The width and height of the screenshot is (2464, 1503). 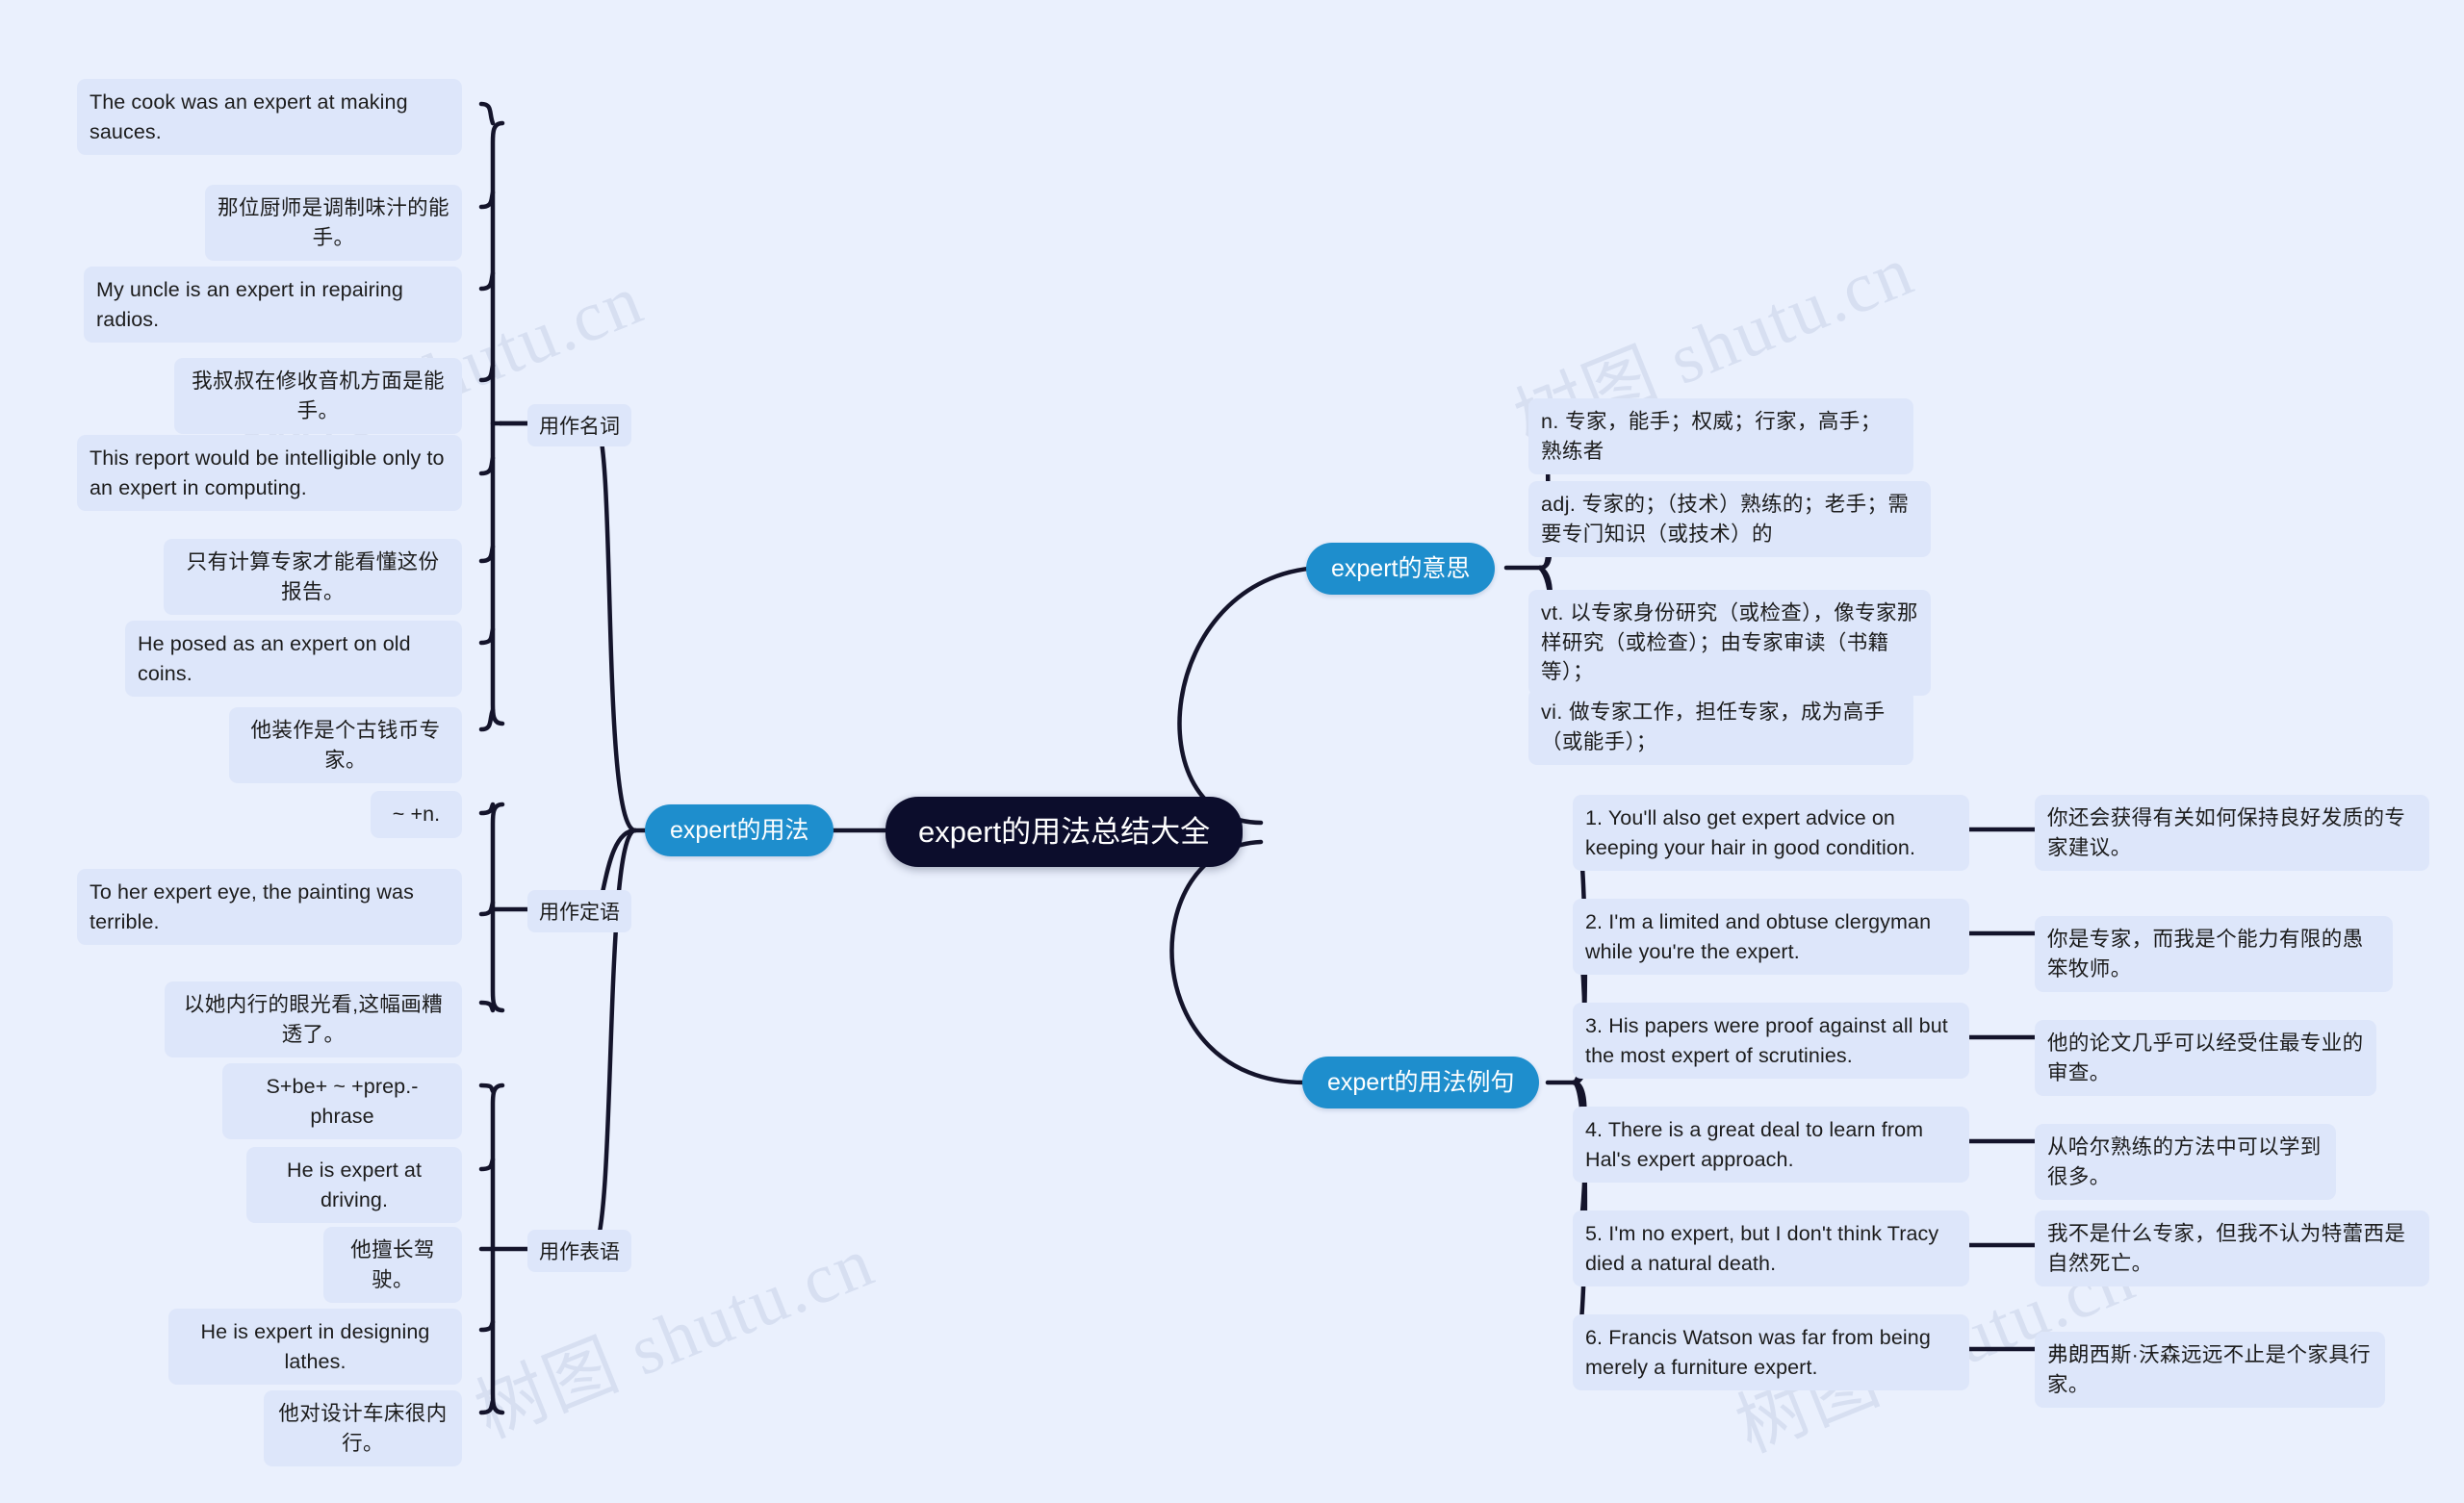 I want to click on example-cn-6: 弗朗西斯·沃森远远不止是个家具行家。, so click(x=2210, y=1370).